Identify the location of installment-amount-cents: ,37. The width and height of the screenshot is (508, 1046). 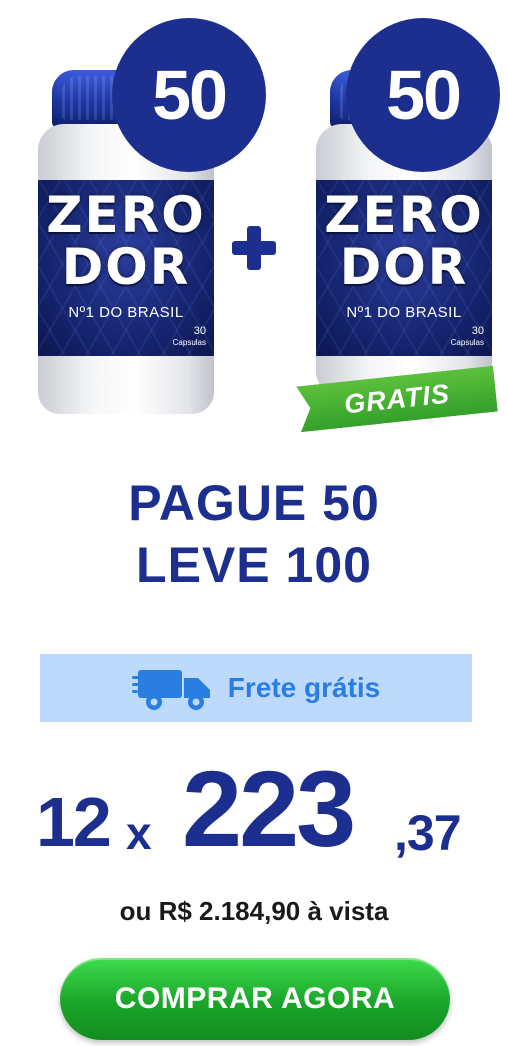
(428, 833).